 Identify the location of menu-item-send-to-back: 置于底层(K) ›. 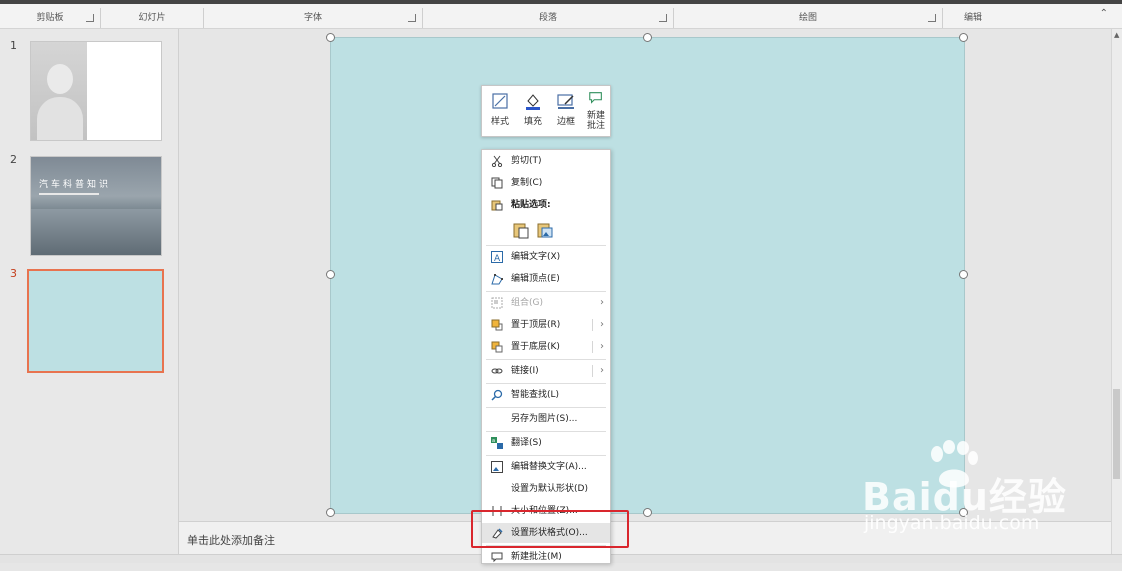
(546, 347).